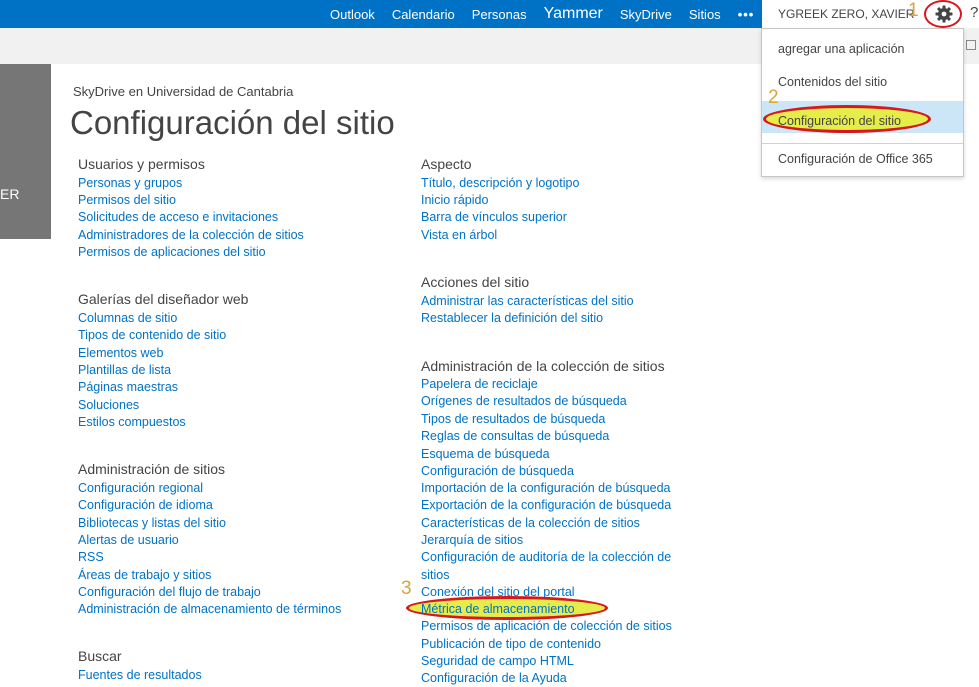 The image size is (979, 687). What do you see at coordinates (543, 366) in the screenshot?
I see `section-heading-coleccion: Administración de la colección de sitios` at bounding box center [543, 366].